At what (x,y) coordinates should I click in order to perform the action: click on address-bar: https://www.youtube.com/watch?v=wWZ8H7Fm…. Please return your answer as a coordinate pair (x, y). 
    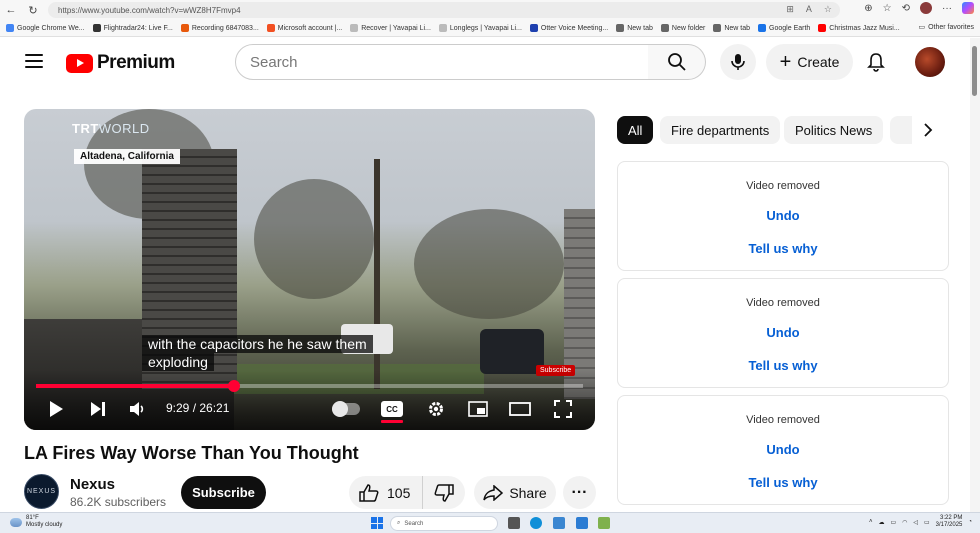
    Looking at the image, I should click on (444, 10).